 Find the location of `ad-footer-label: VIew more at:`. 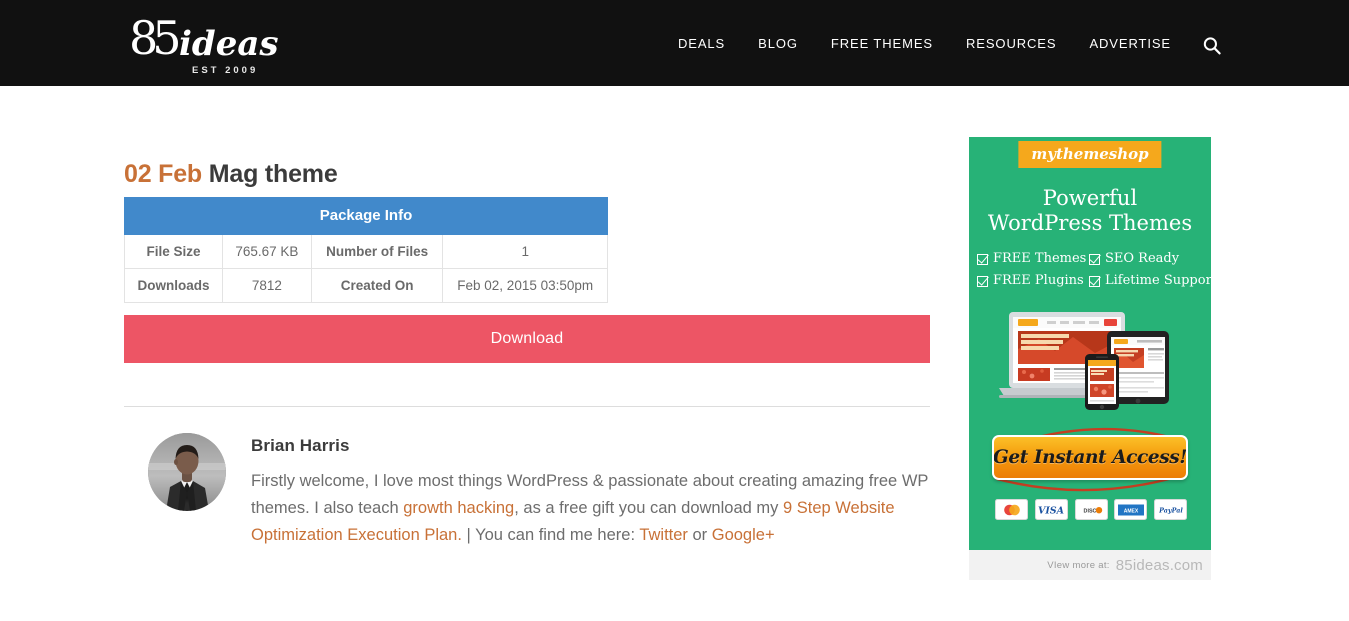

ad-footer-label: VIew more at: is located at coordinates (1078, 565).